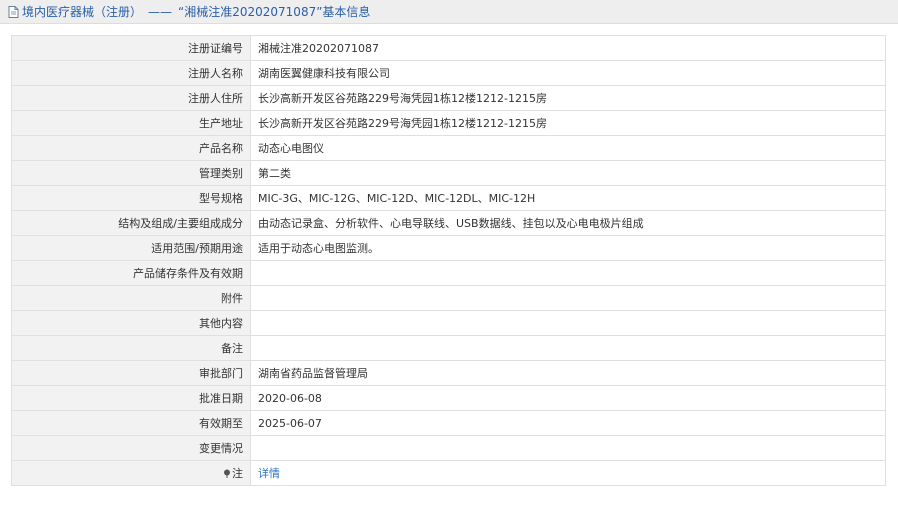 The width and height of the screenshot is (898, 509). I want to click on row-value: 由动态记录盒、分析软件、心电导联线、USB数据线、挂包以及心电电极片组成, so click(568, 223).